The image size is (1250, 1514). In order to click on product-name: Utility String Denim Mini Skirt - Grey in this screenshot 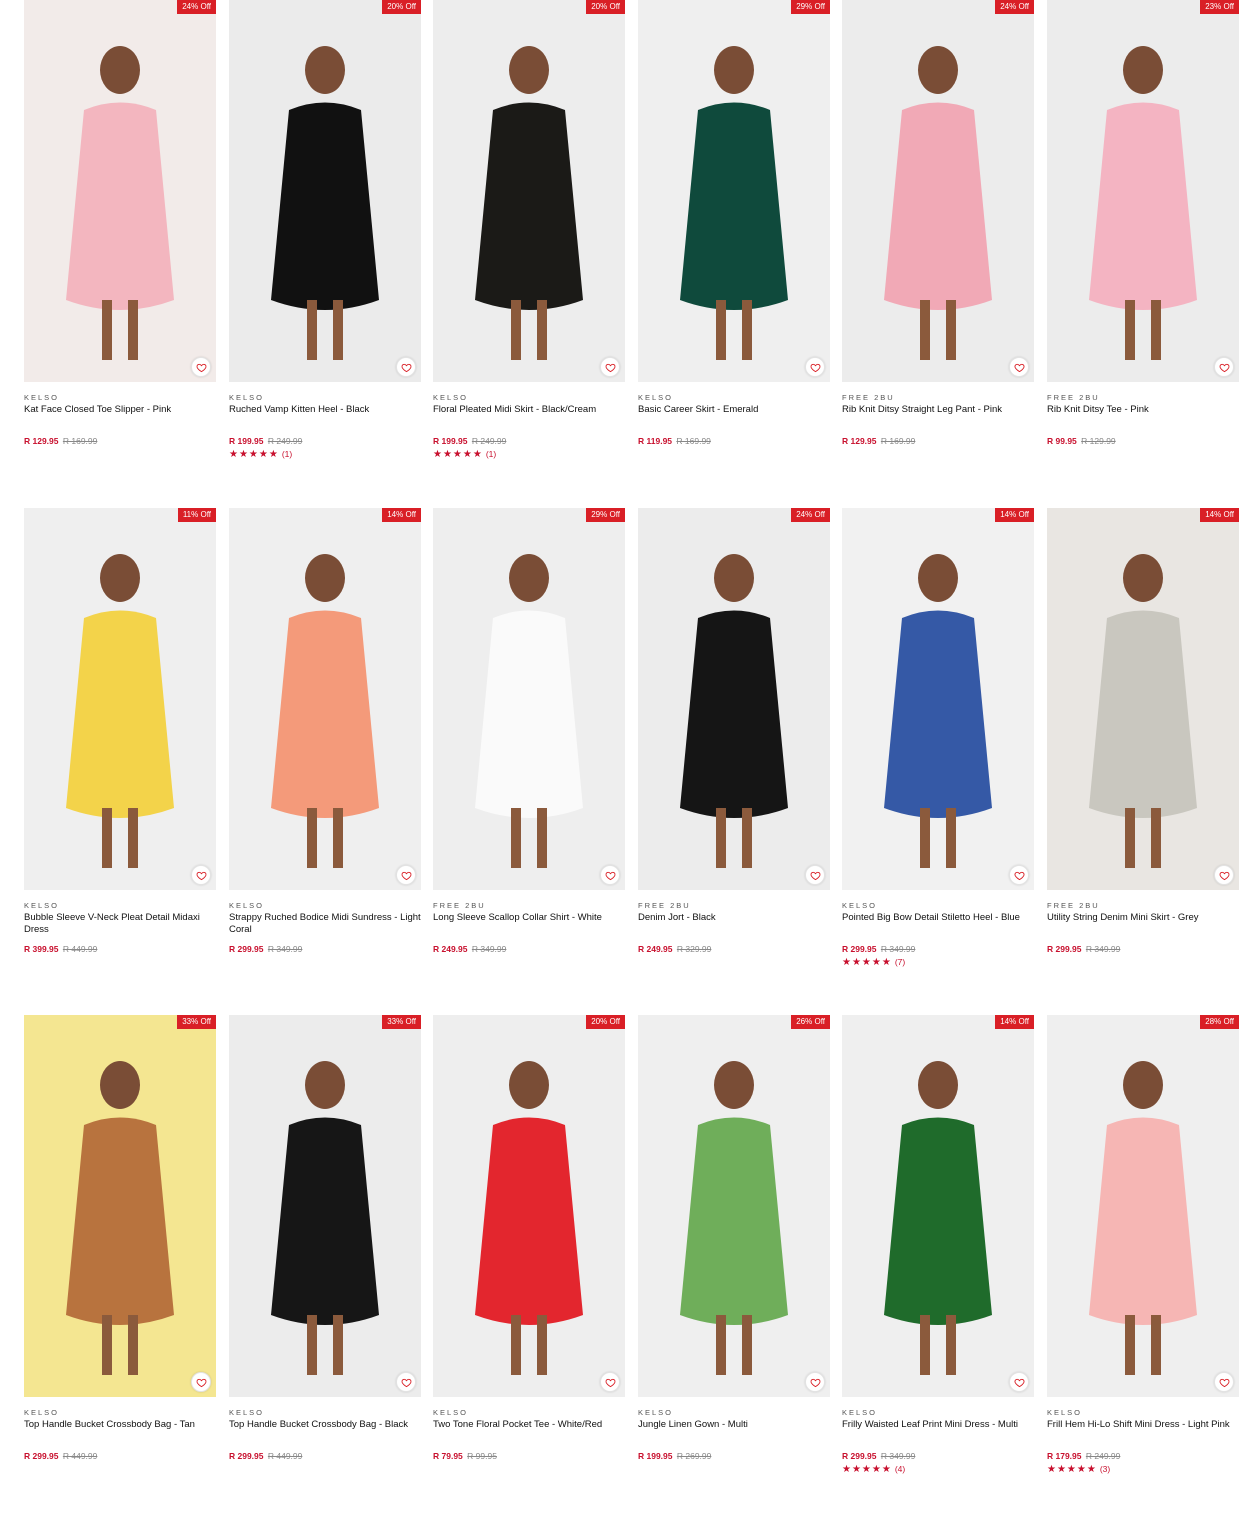, I will do `click(1143, 925)`.